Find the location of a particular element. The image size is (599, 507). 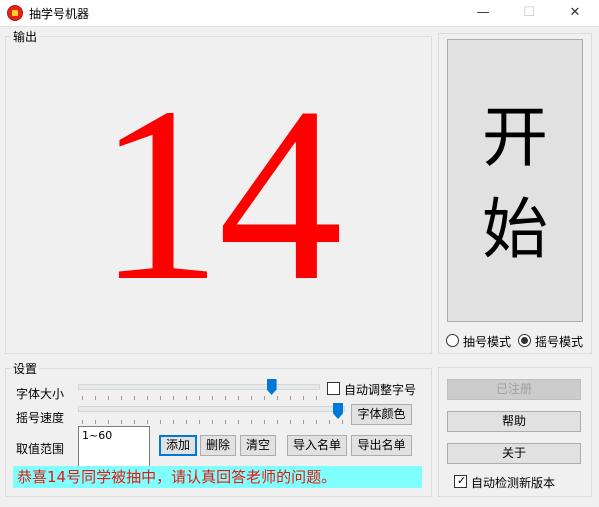

start-char-1: 开 is located at coordinates (515, 137).